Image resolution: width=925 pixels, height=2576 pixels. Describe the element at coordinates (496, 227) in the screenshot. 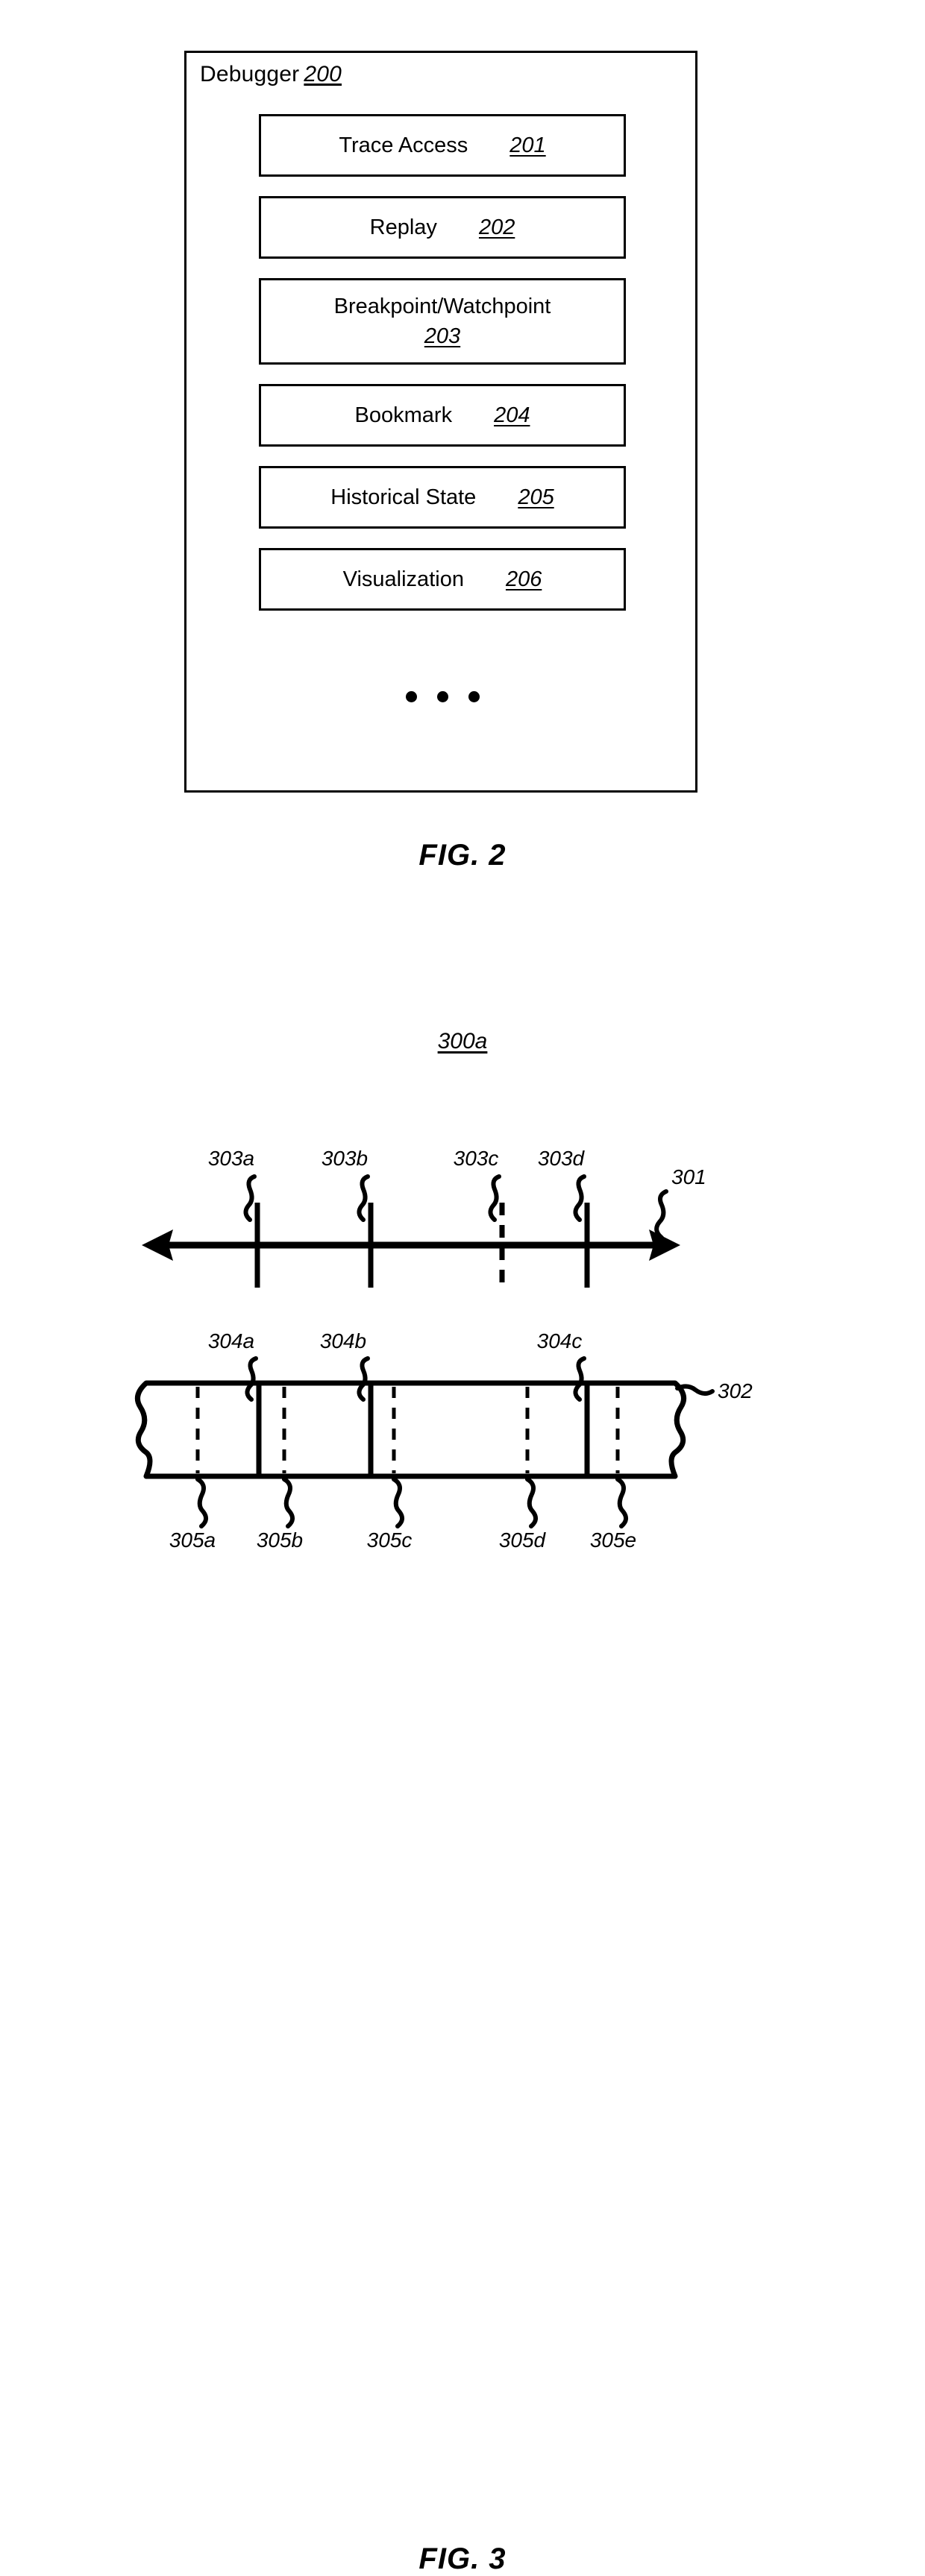

I see `module-ref-number: 202` at that location.